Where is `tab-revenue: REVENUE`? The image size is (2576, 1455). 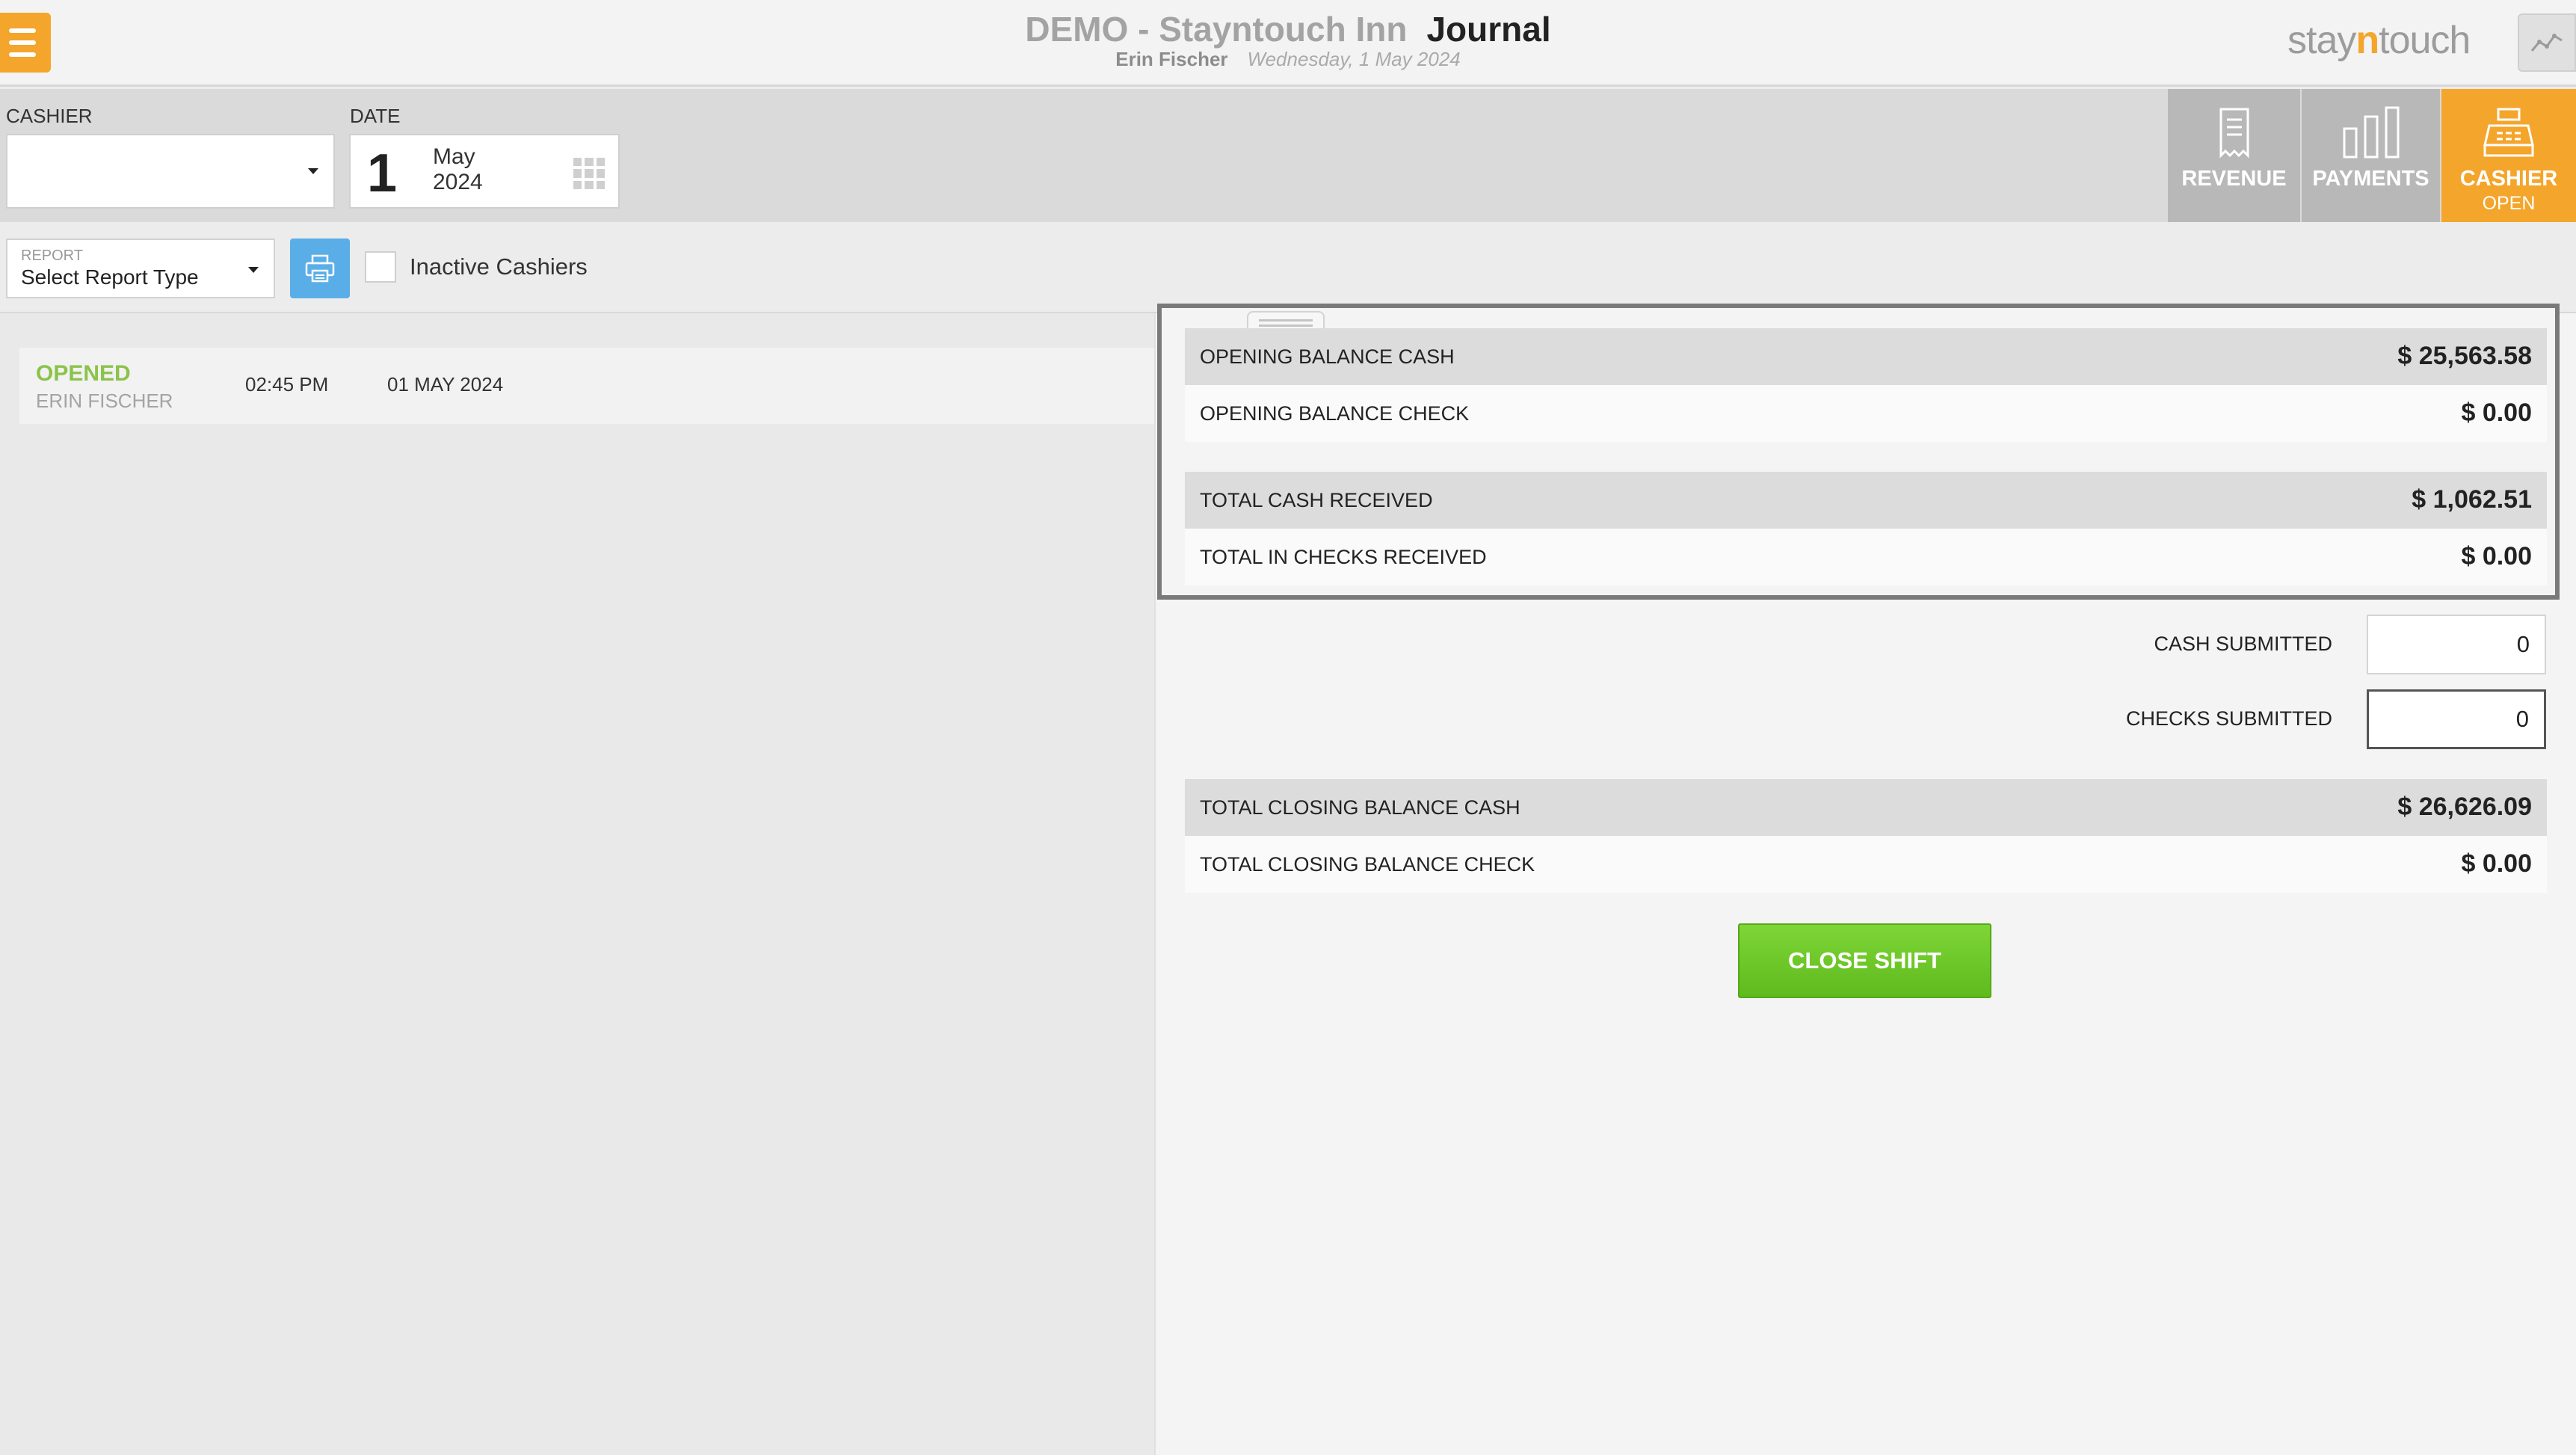
tab-revenue: REVENUE is located at coordinates (2234, 155).